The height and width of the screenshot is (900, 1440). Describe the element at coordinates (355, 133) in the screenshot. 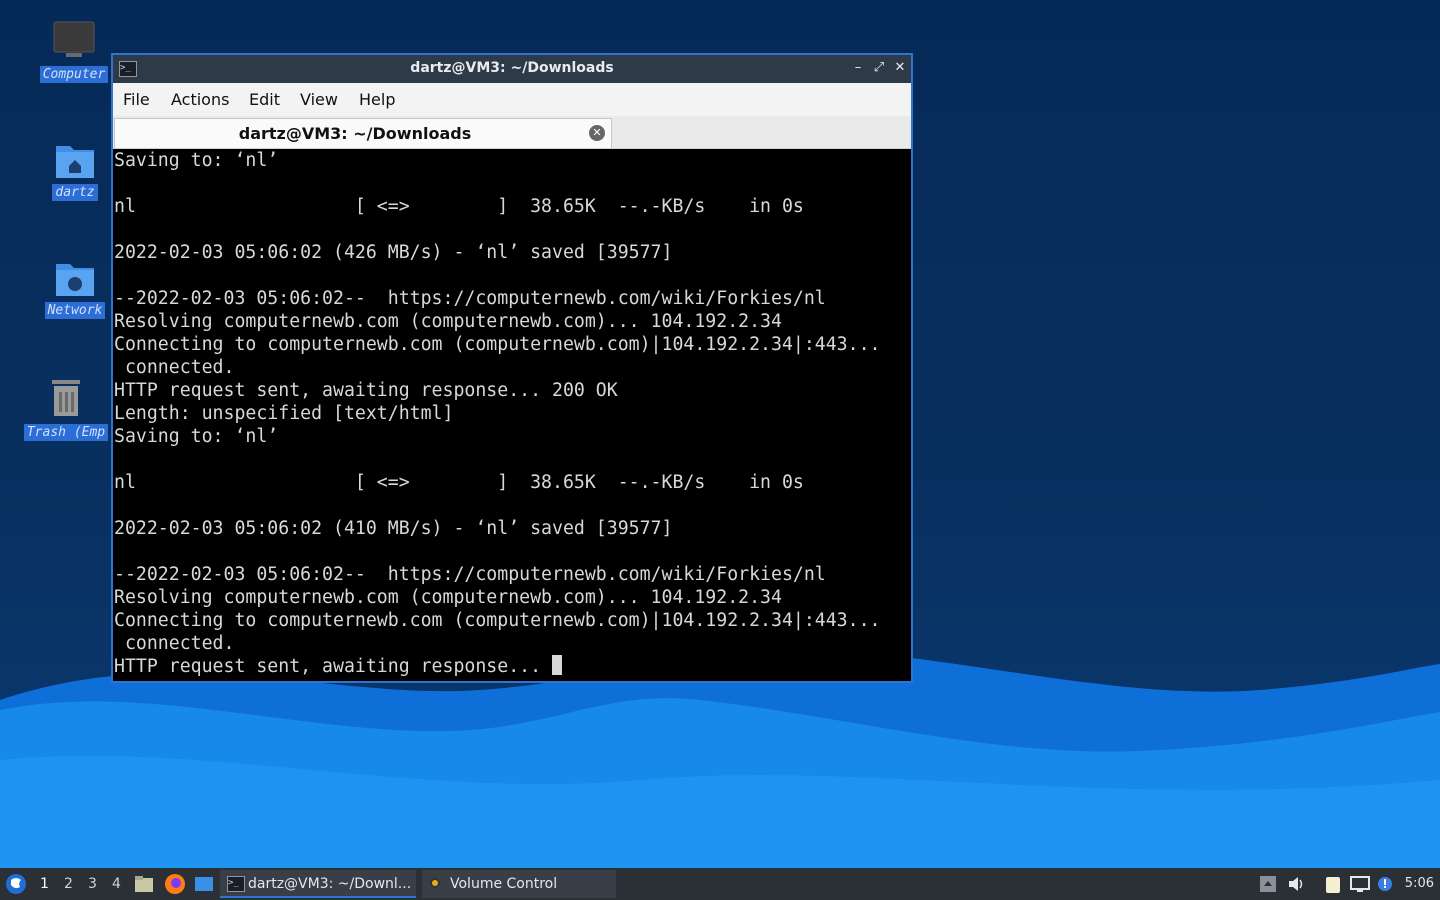

I see `tab-title: dartz@VM3: ~/Downloads` at that location.